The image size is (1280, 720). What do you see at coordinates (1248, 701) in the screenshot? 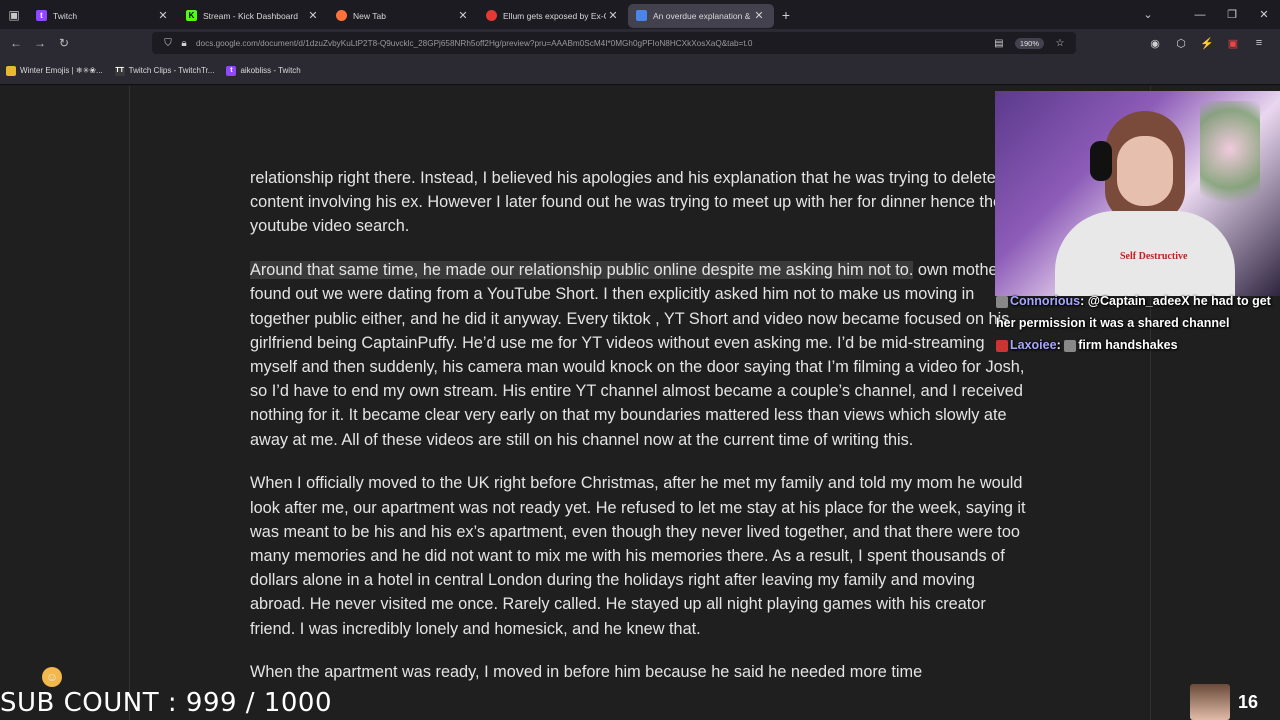
I see `viewer-count: 16` at bounding box center [1248, 701].